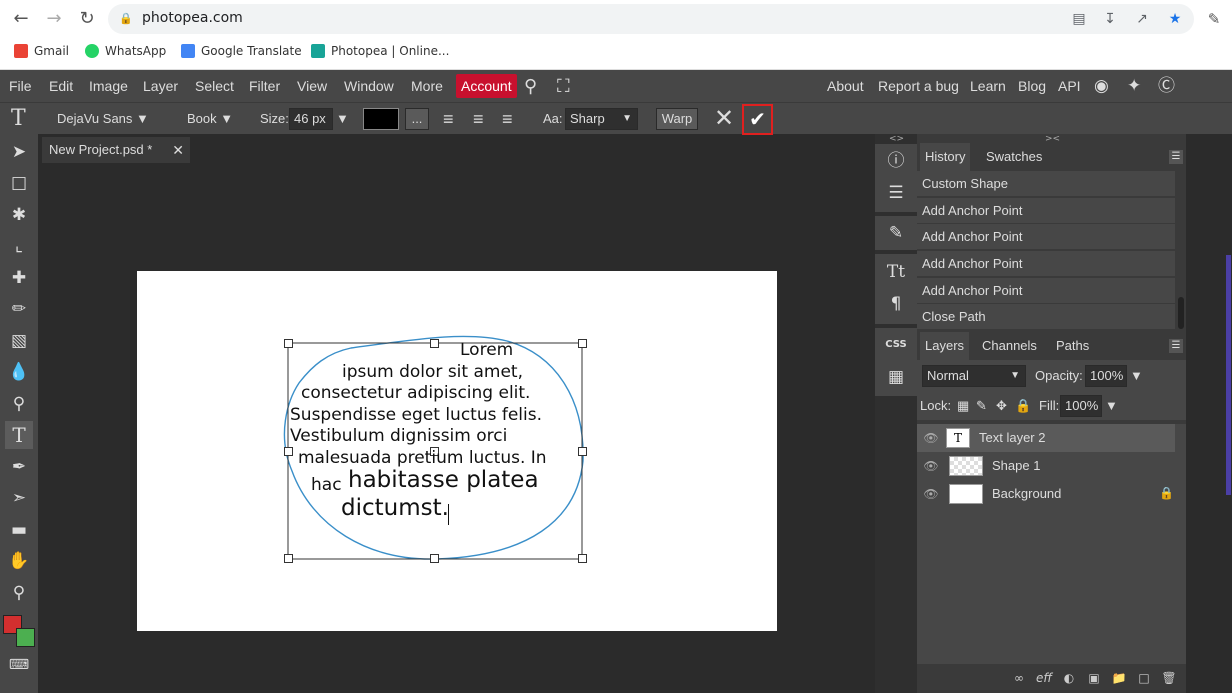 The image size is (1232, 693). I want to click on reddit-icon: ◉, so click(1101, 86).